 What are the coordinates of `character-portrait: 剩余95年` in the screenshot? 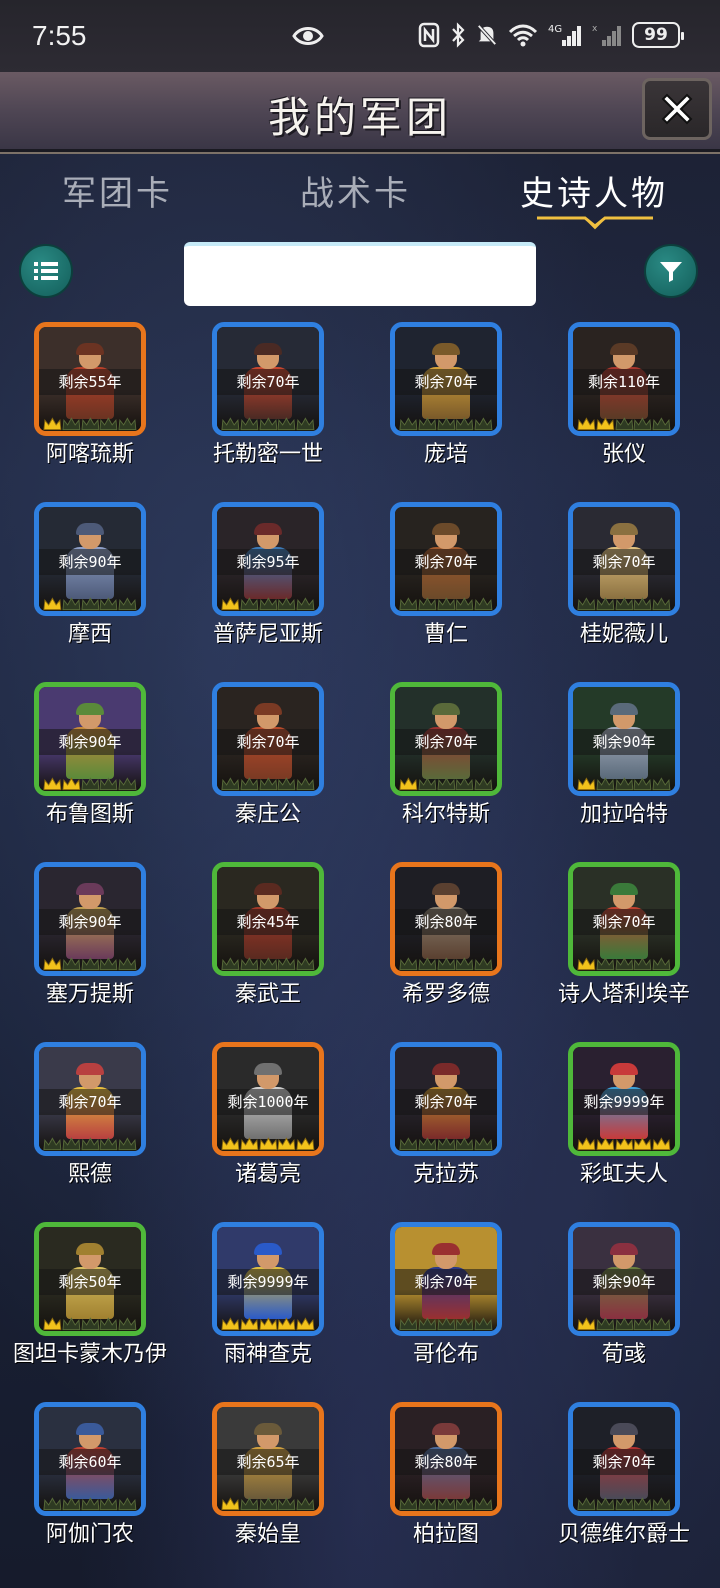 It's located at (268, 559).